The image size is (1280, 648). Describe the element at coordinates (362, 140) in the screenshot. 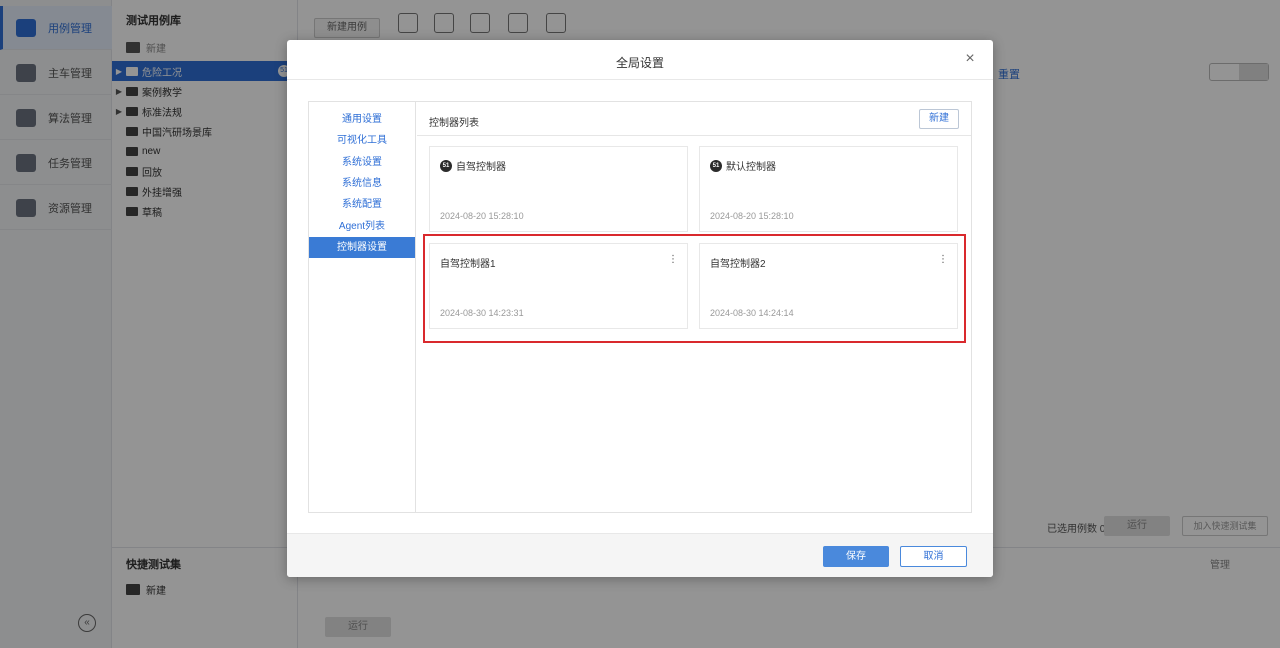

I see `menu-item-visualization-tools: 可视化工具` at that location.